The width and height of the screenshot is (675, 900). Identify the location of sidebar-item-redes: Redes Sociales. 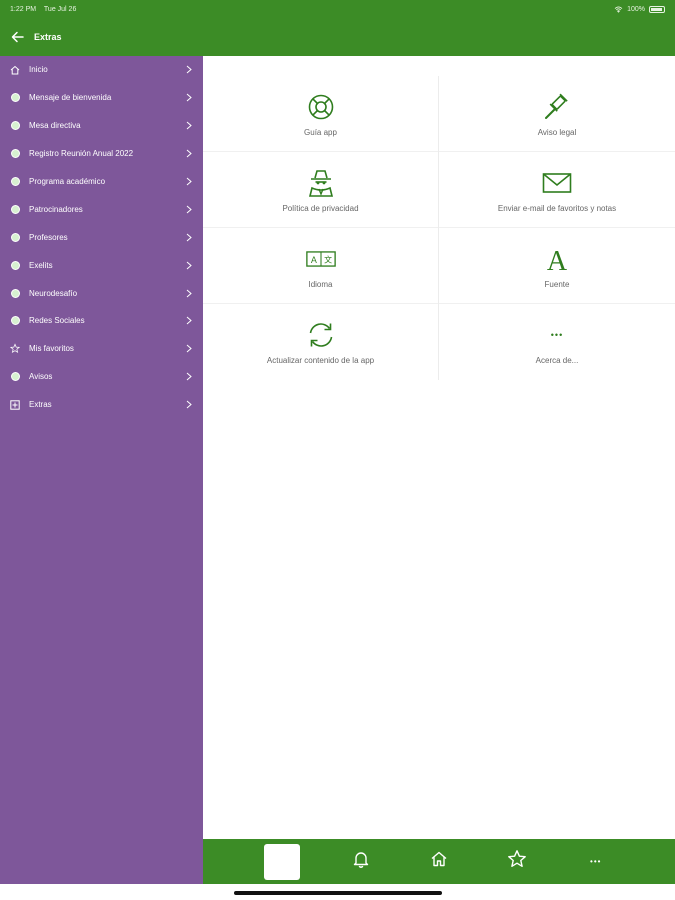
(101, 321).